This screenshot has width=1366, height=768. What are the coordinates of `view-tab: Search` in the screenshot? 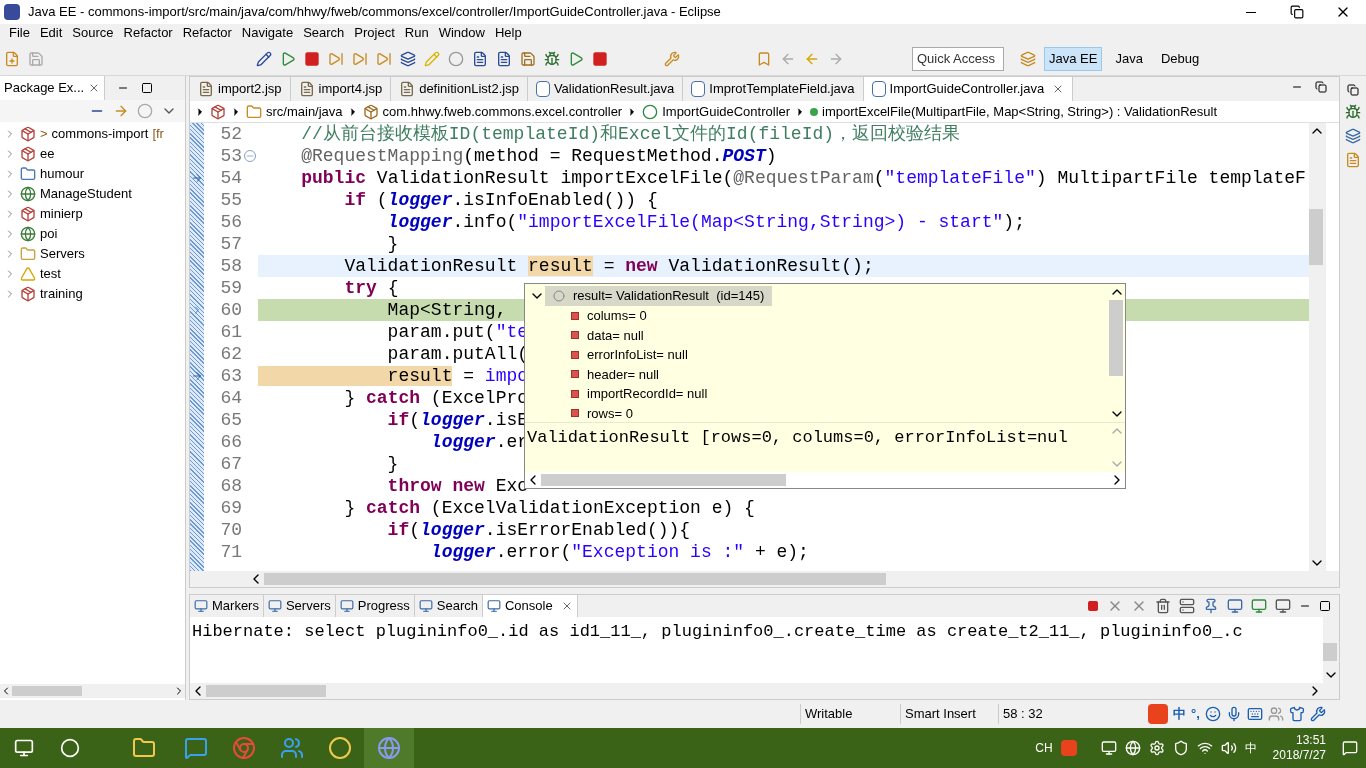 It's located at (448, 606).